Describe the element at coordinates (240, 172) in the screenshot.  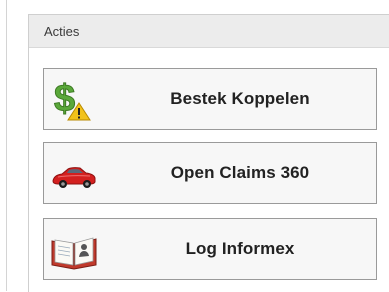
I see `open-claims-360-label: Open Claims 360` at that location.